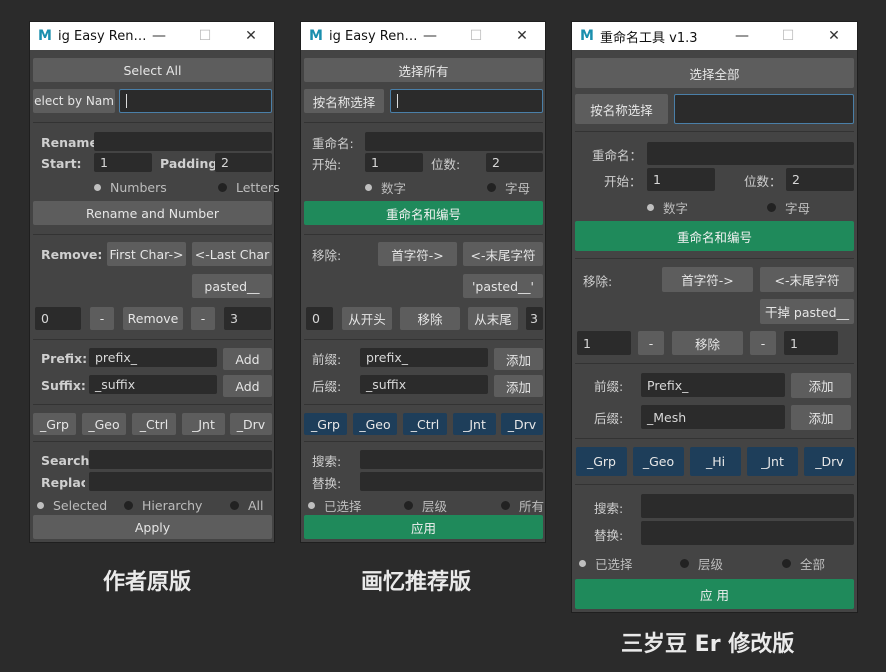 The width and height of the screenshot is (886, 672). Describe the element at coordinates (713, 417) in the screenshot. I see `suffix-input: _Mesh` at that location.